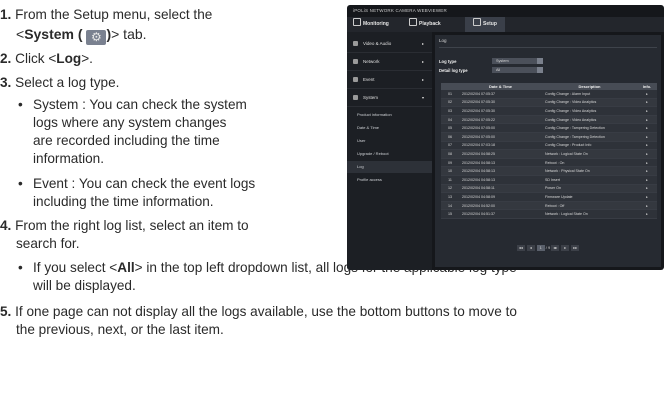 This screenshot has width=667, height=401. What do you see at coordinates (46, 59) in the screenshot?
I see `step-2: 2. Click <Log>.` at bounding box center [46, 59].